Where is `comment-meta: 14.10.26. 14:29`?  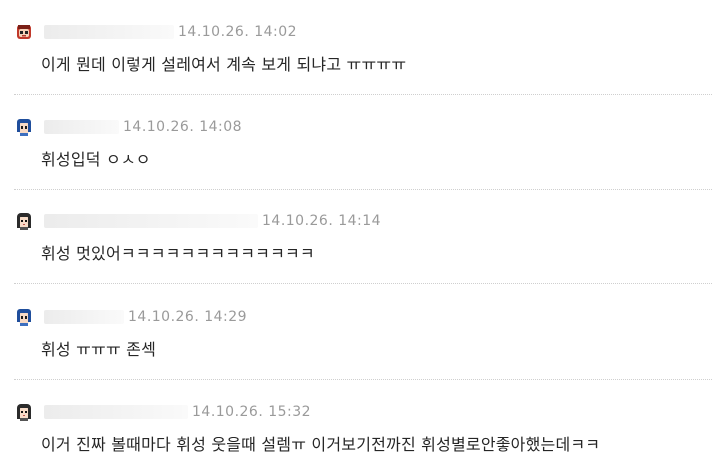 comment-meta: 14.10.26. 14:29 is located at coordinates (130, 317).